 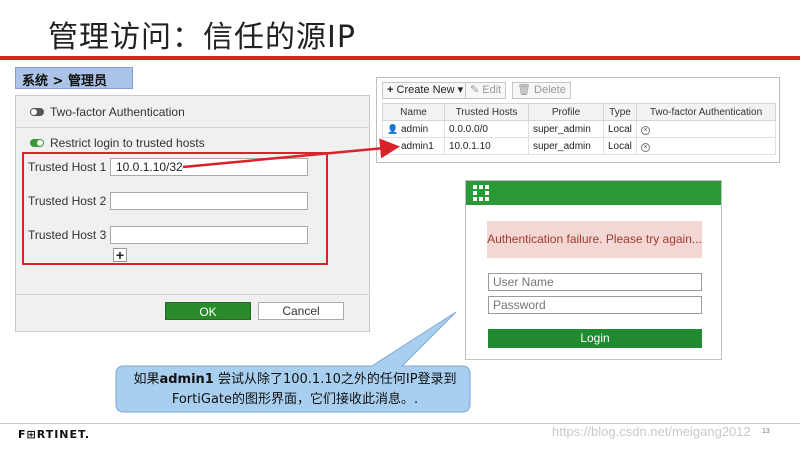 I want to click on admin-name: admin1, so click(x=417, y=146).